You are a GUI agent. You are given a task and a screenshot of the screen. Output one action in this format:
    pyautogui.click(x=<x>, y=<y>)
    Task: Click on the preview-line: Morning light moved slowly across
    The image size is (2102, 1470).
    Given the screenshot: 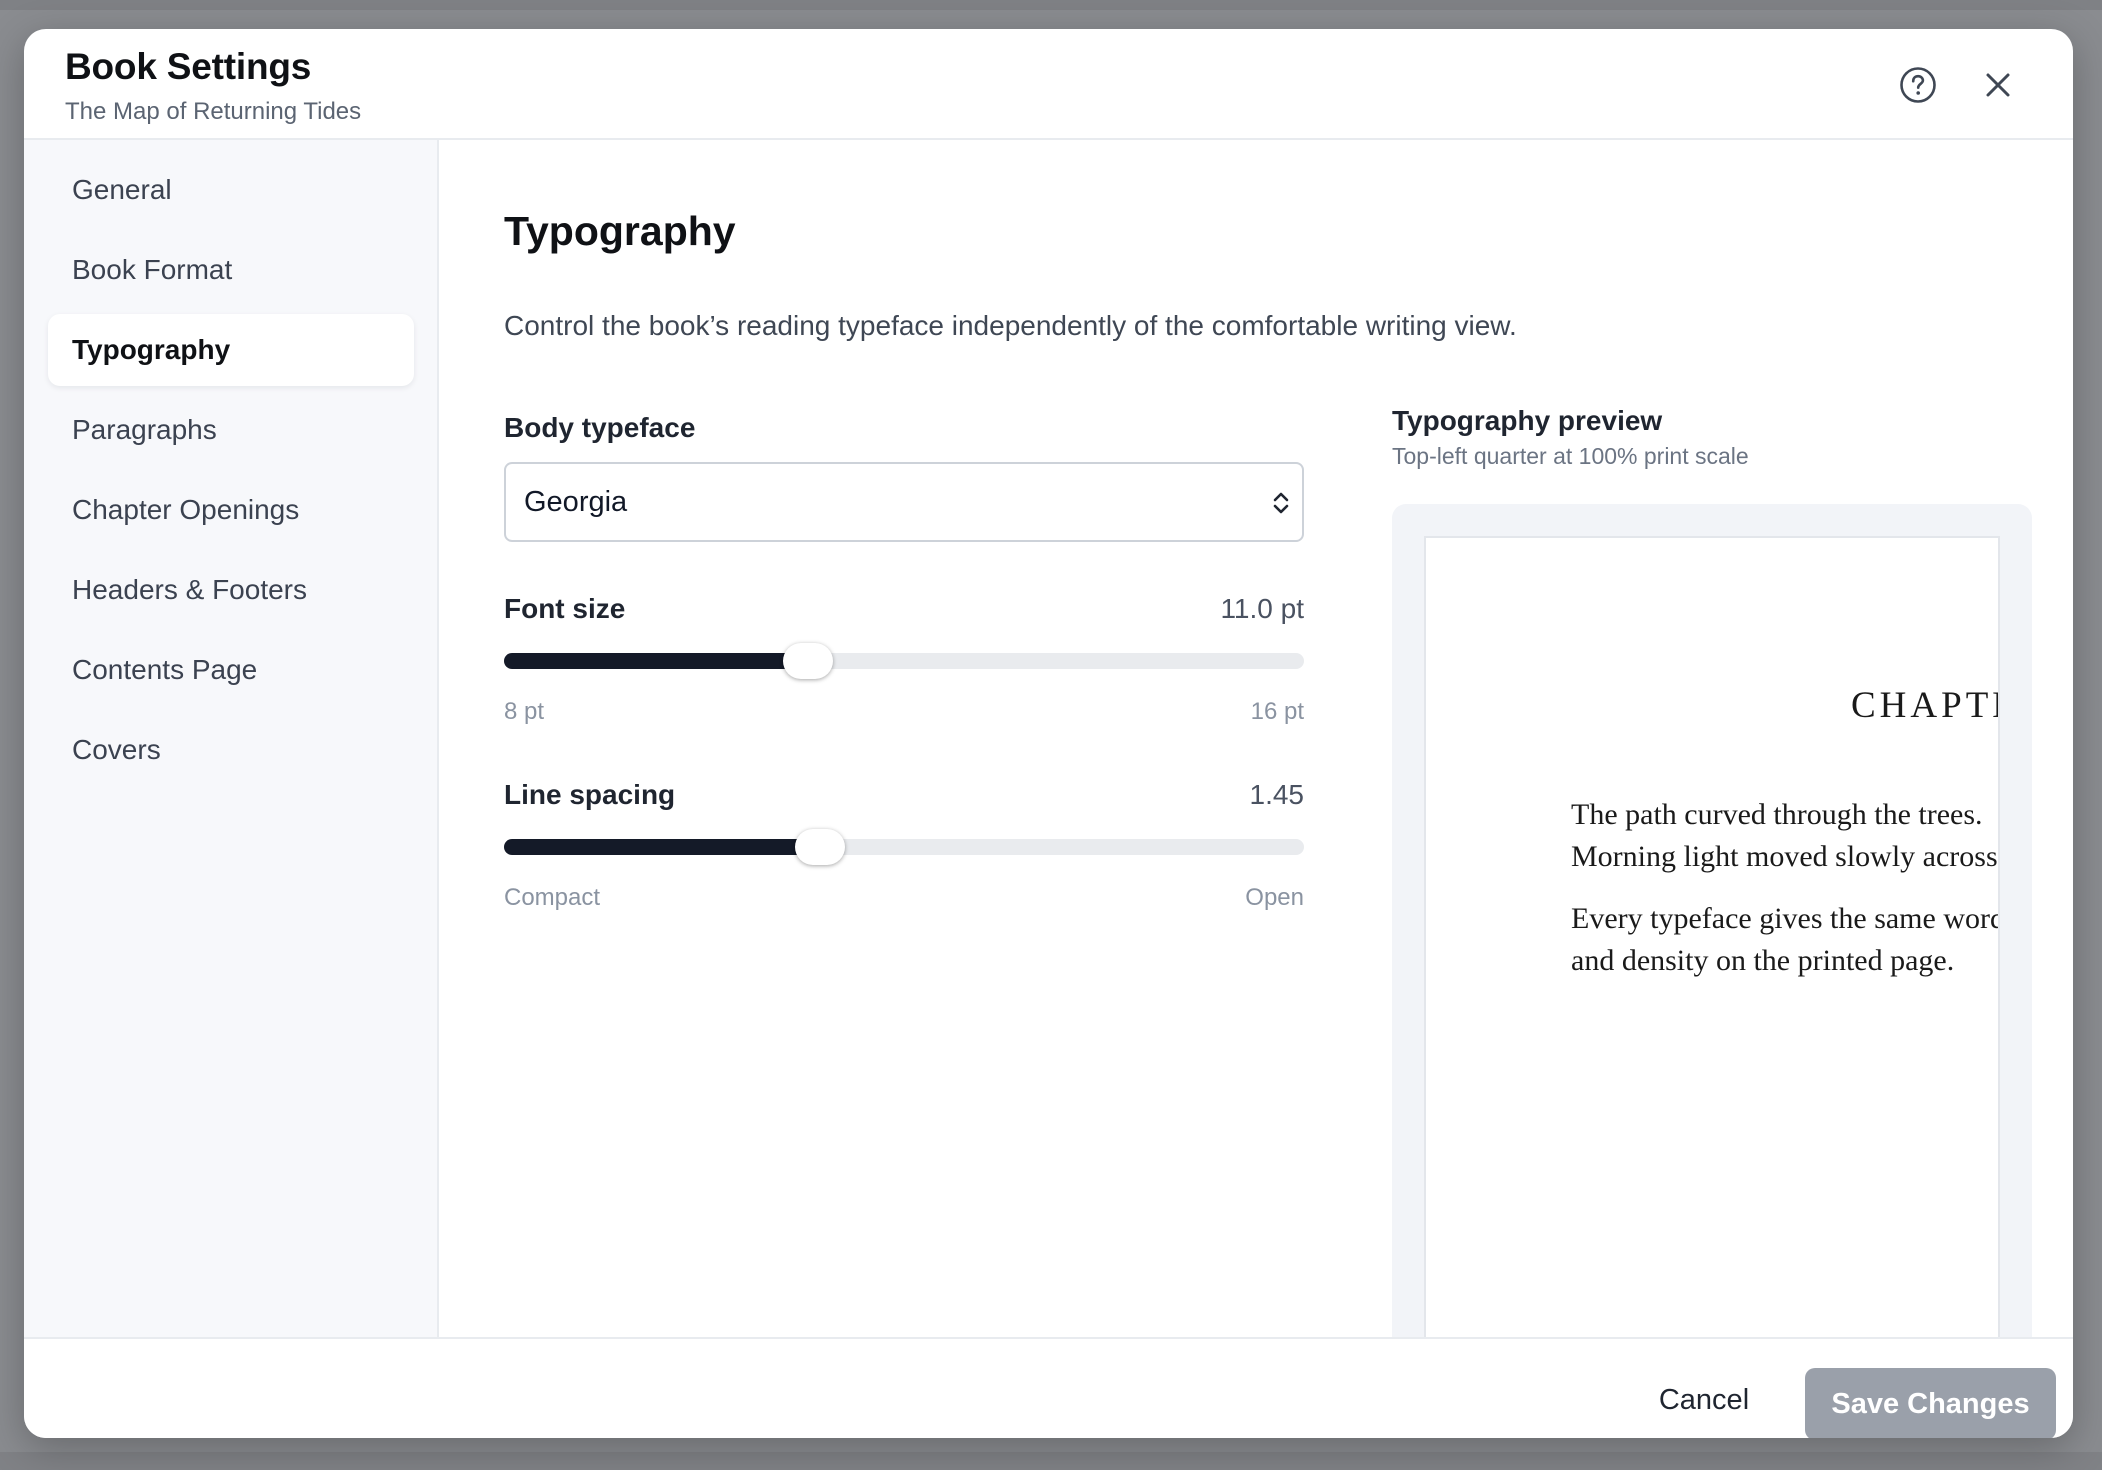 What is the action you would take?
    pyautogui.click(x=1784, y=856)
    